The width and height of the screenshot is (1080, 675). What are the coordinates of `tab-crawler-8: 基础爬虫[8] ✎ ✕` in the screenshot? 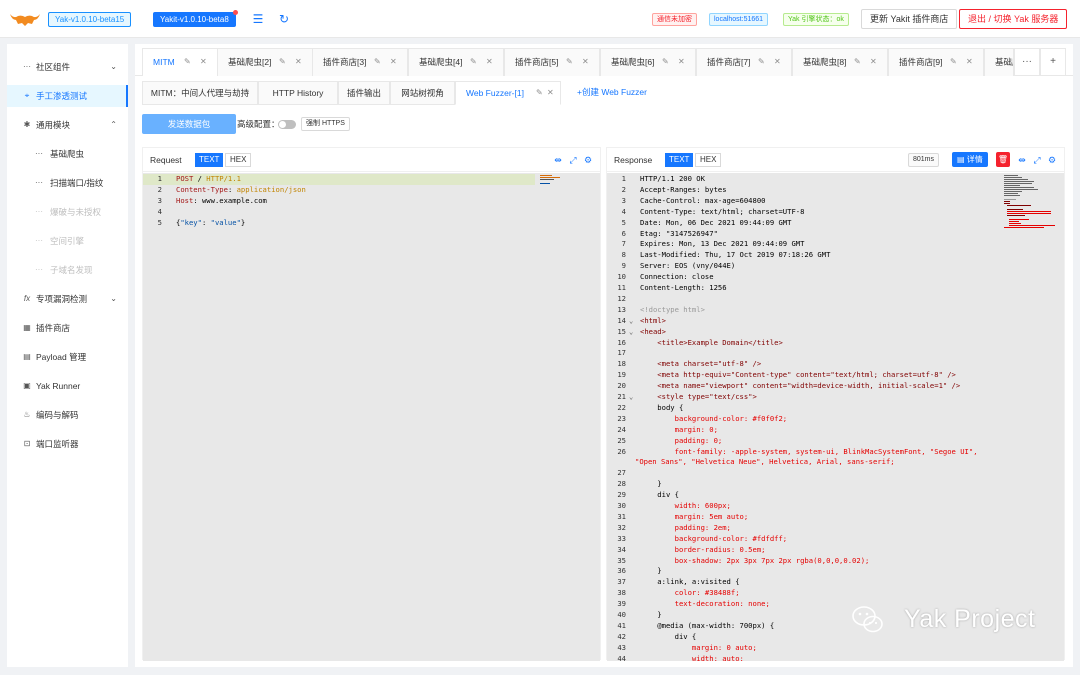 It's located at (840, 62).